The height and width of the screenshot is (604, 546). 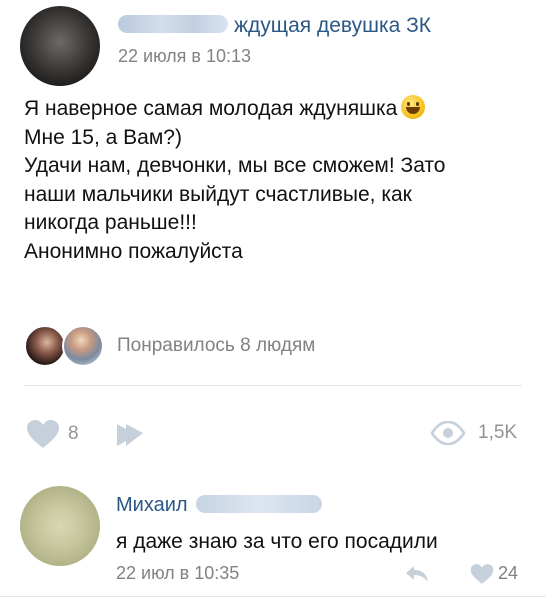 What do you see at coordinates (413, 107) in the screenshot?
I see `smile-emoji-icon` at bounding box center [413, 107].